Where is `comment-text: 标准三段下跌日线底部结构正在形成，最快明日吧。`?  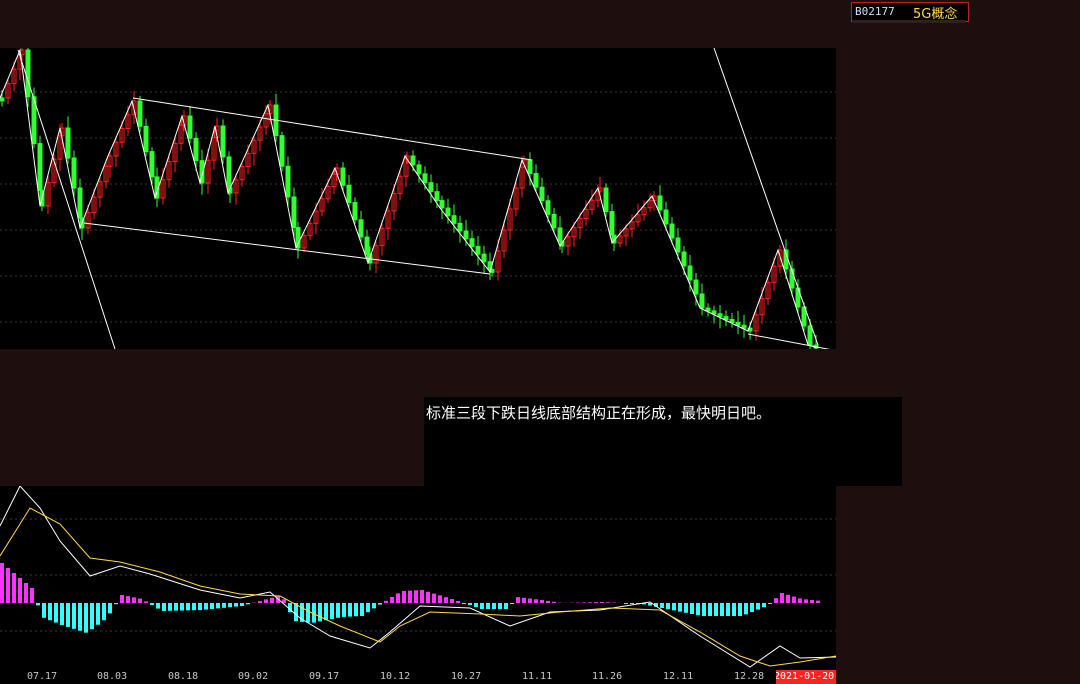 comment-text: 标准三段下跌日线底部结构正在形成，最快明日吧。 is located at coordinates (599, 413).